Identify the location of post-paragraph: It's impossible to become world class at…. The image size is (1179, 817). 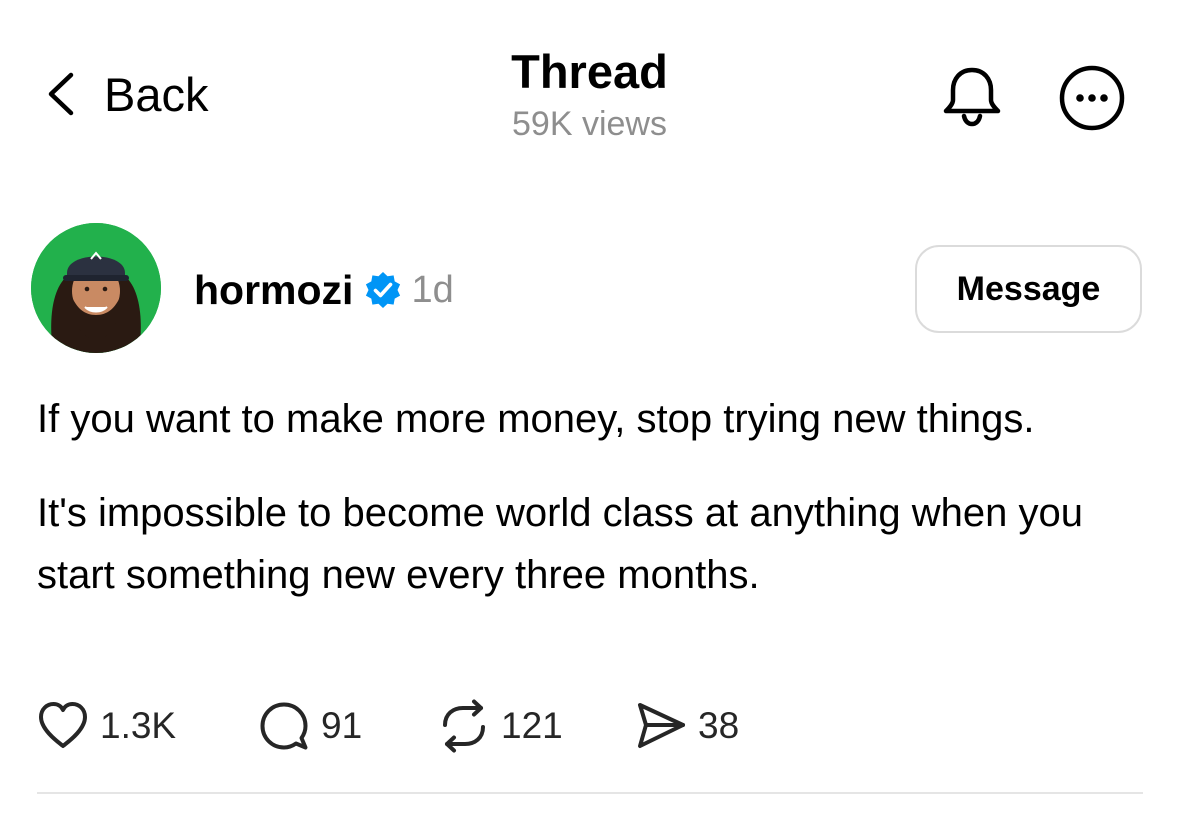
(560, 544).